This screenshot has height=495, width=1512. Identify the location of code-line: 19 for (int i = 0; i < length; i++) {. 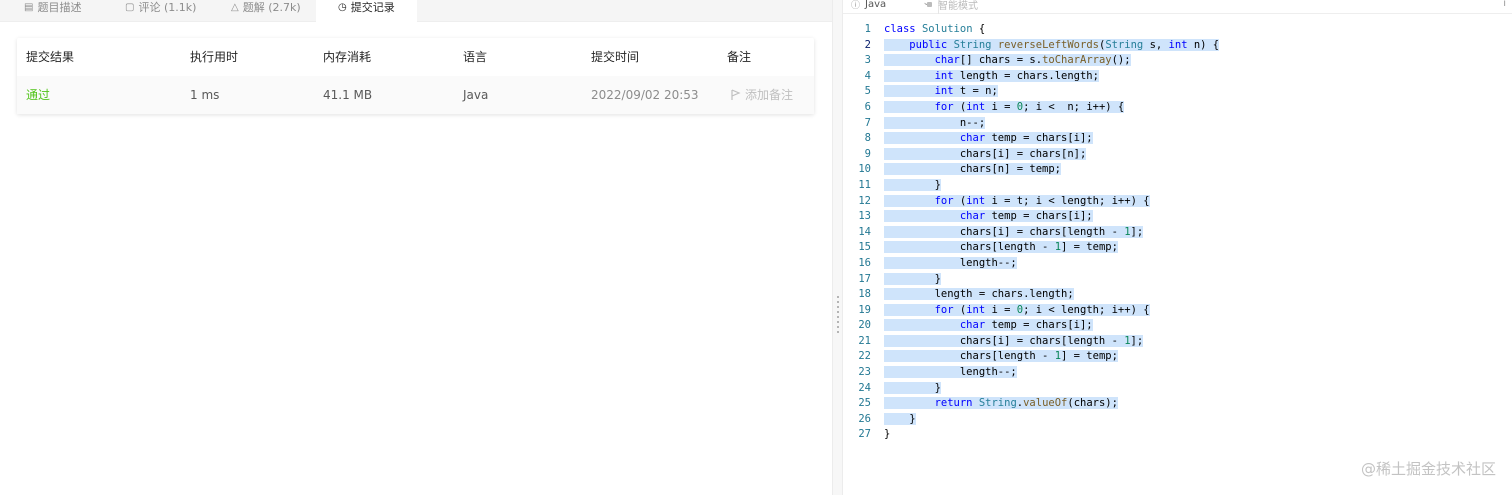
(1177, 311).